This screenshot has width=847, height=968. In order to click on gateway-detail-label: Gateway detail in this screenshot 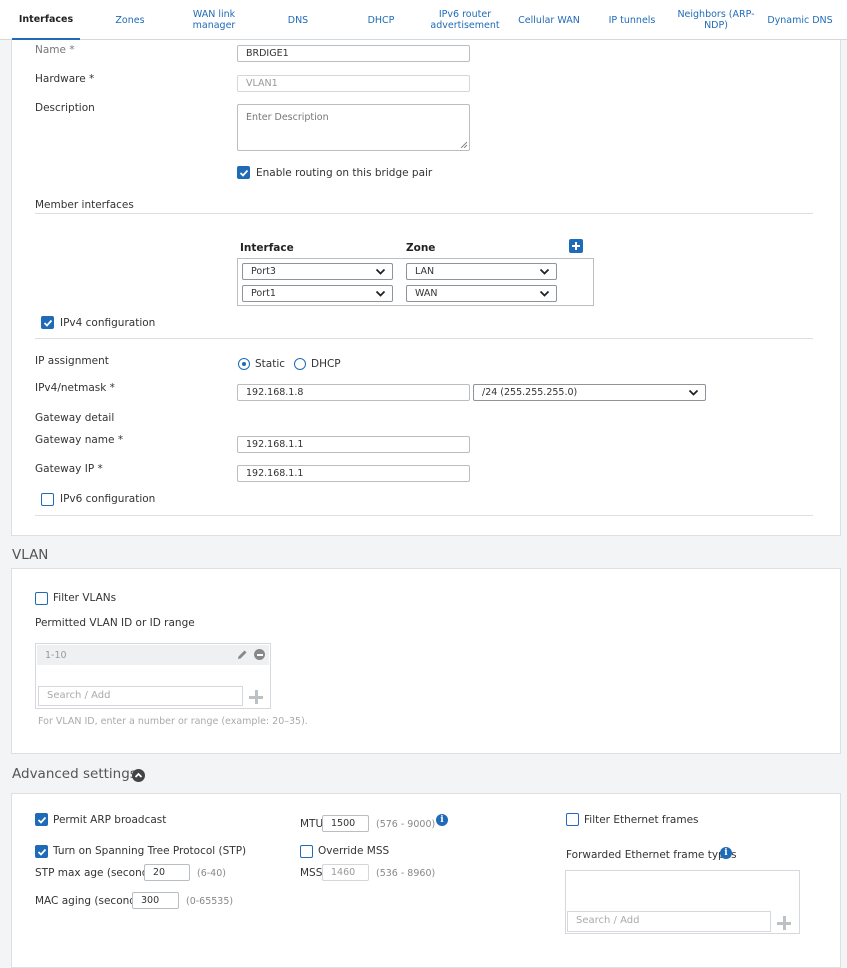, I will do `click(75, 418)`.